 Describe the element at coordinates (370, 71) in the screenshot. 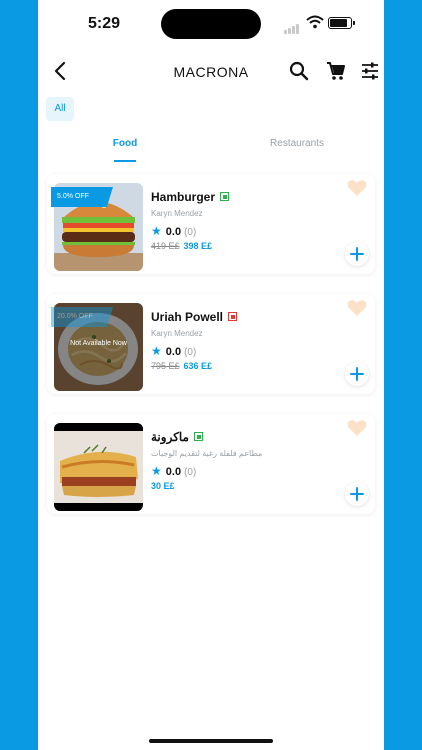

I see `filter-sliders-icon` at that location.